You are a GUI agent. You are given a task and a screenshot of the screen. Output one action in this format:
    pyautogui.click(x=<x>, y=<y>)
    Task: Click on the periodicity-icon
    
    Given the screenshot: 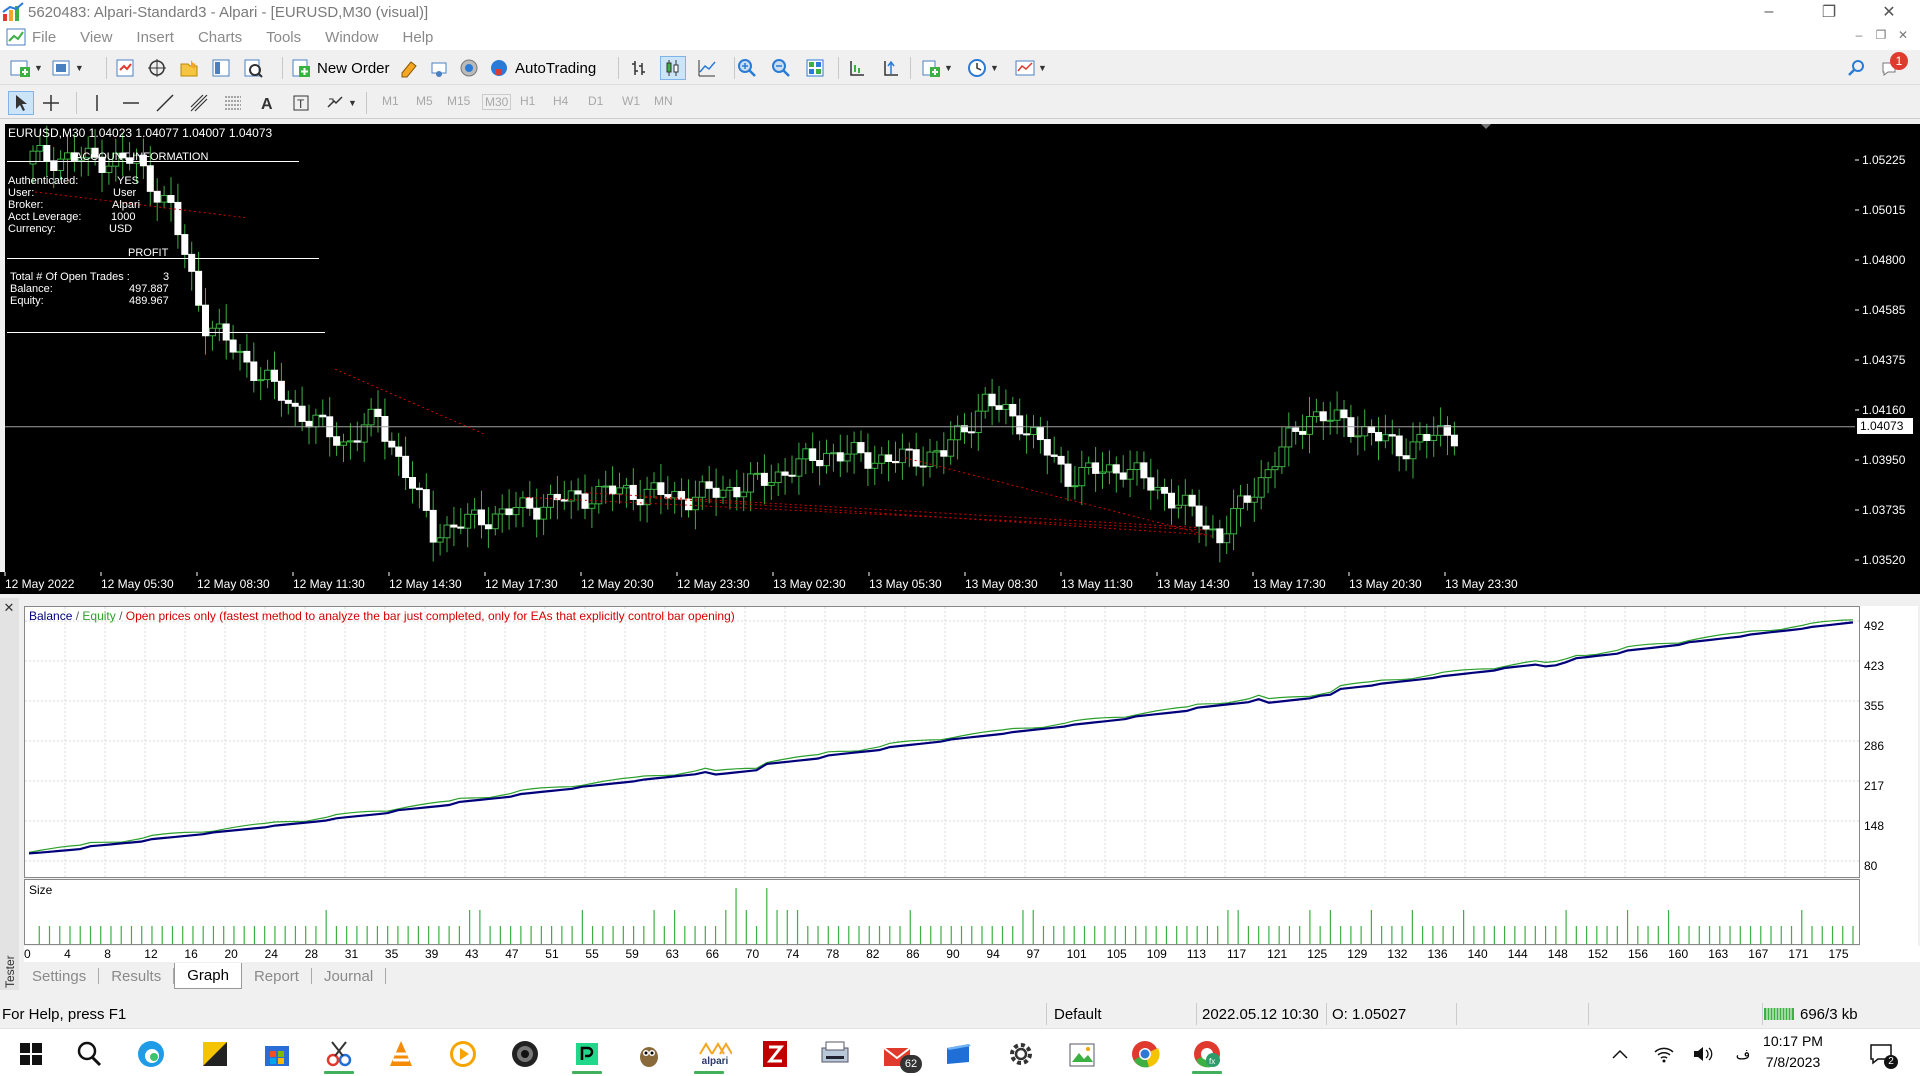 What is the action you would take?
    pyautogui.click(x=977, y=68)
    